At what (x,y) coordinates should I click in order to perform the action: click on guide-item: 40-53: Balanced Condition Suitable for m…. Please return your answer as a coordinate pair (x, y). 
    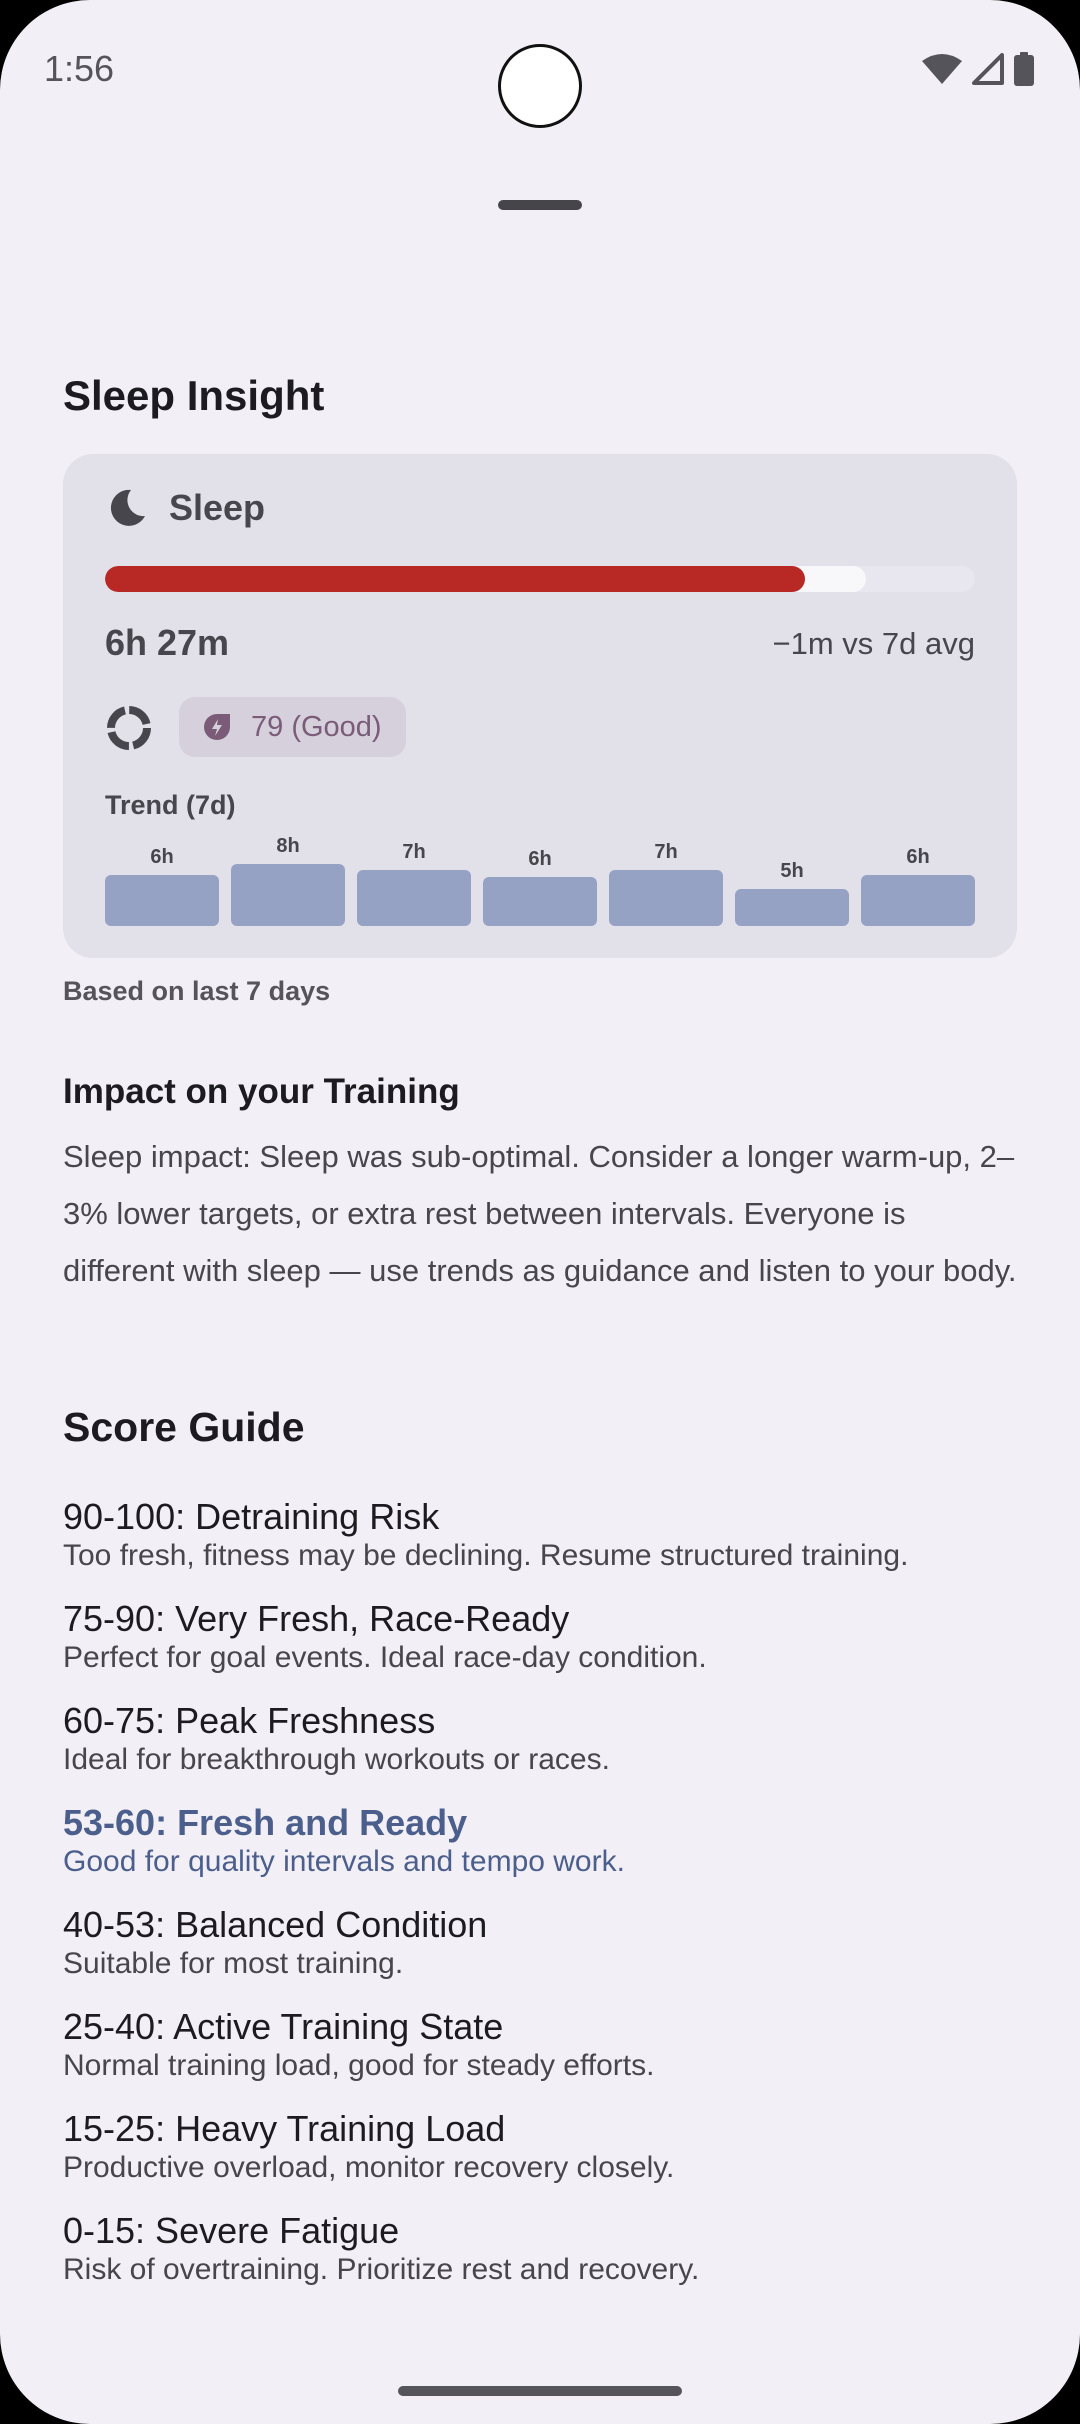
    Looking at the image, I should click on (275, 1943).